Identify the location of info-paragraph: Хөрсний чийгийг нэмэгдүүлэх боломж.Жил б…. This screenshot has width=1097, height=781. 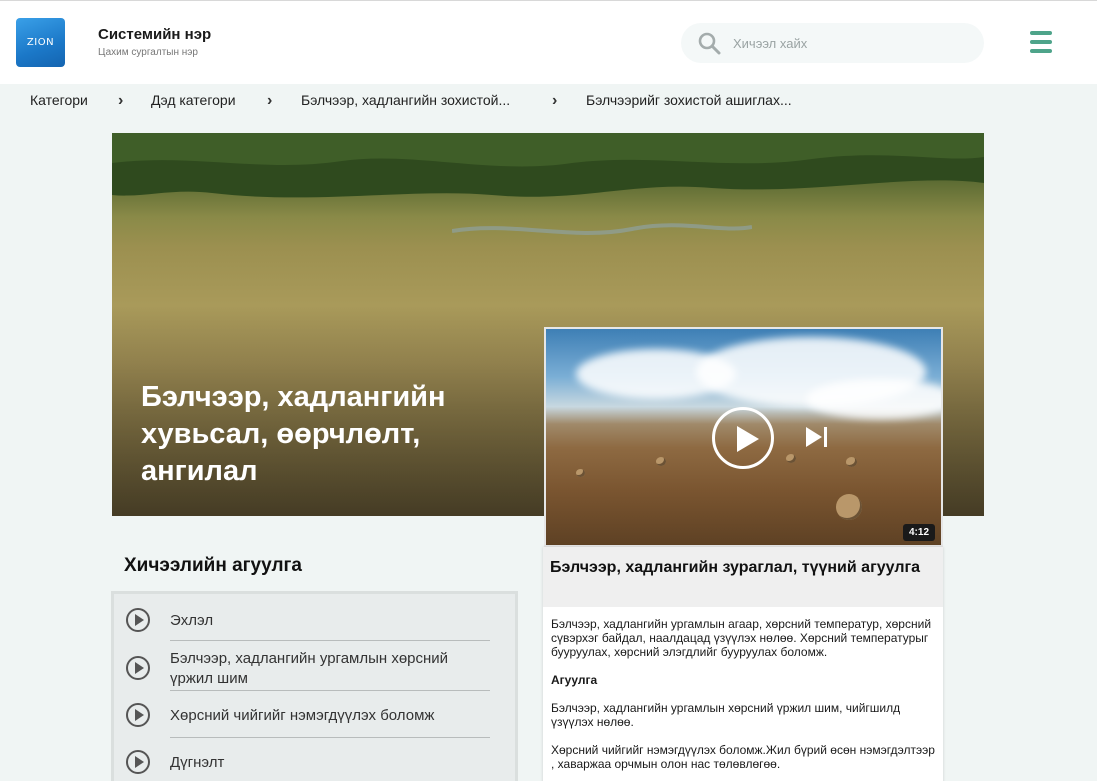
(743, 757).